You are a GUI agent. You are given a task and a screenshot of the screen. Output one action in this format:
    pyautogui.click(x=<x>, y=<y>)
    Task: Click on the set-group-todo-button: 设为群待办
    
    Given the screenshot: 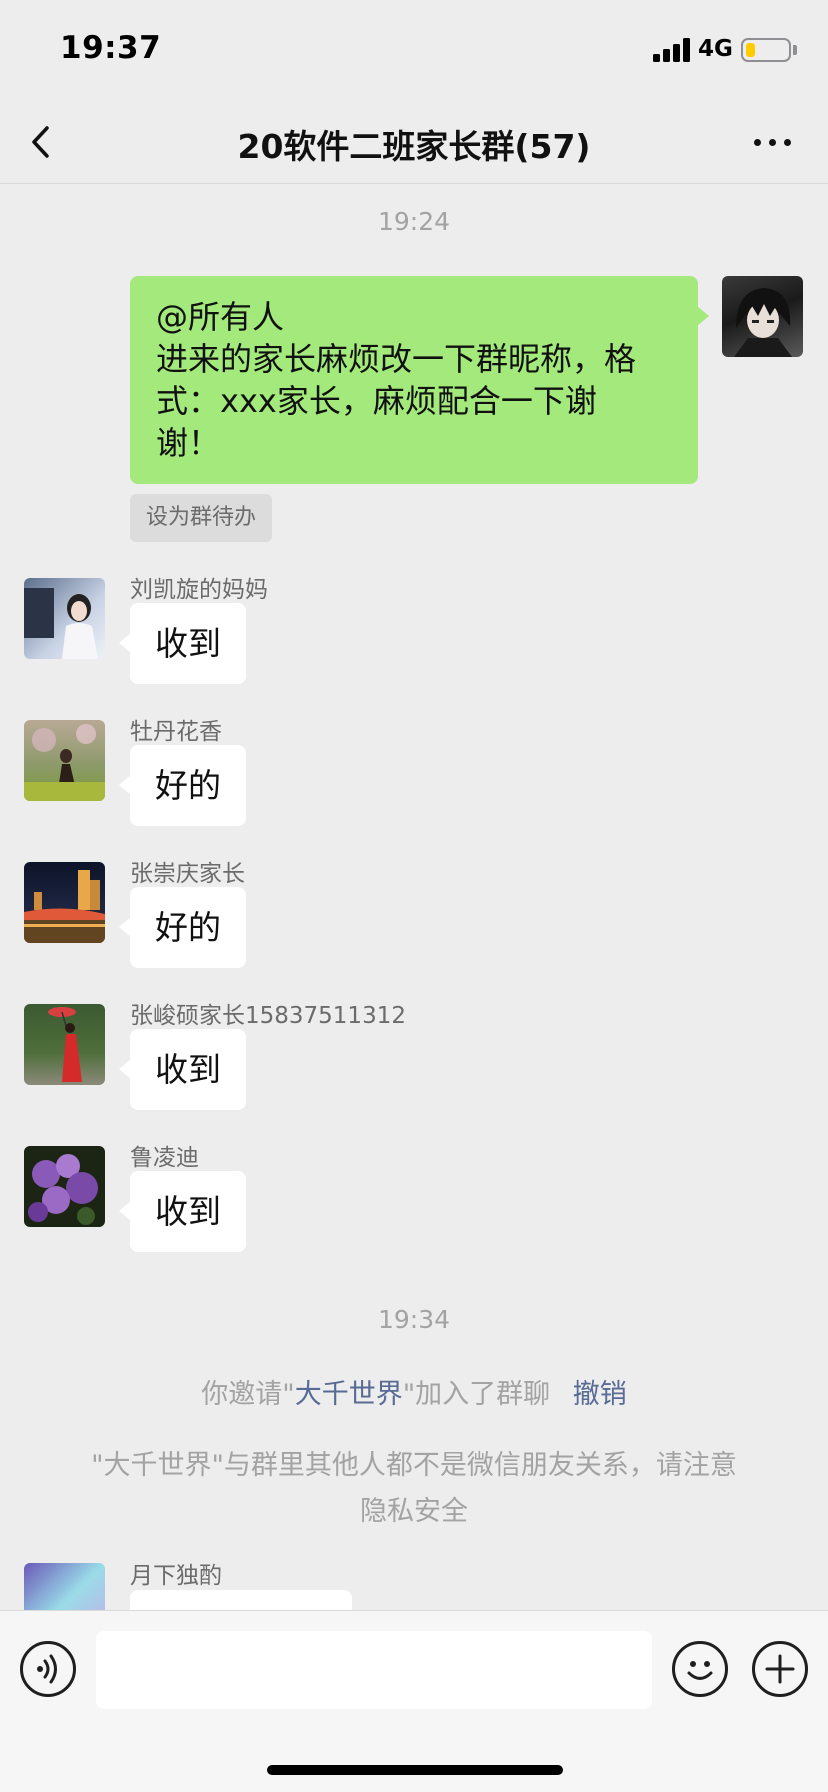 What is the action you would take?
    pyautogui.click(x=201, y=518)
    